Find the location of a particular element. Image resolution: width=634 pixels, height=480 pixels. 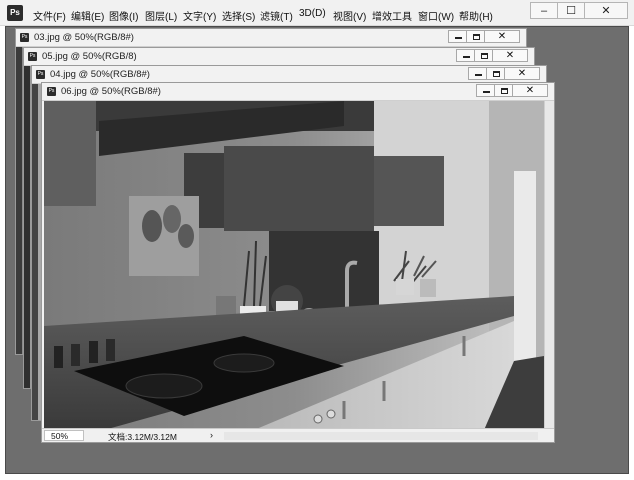

horizontal-scrollbar is located at coordinates (381, 436).